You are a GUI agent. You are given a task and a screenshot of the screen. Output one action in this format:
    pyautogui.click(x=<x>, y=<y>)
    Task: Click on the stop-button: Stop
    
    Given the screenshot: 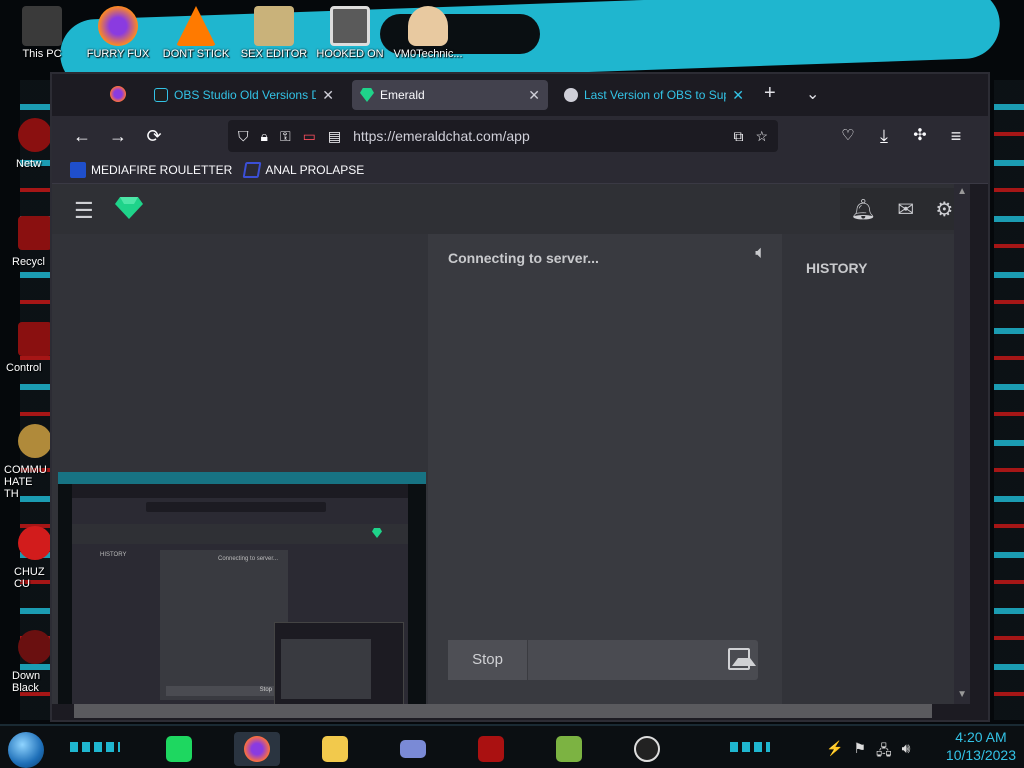 What is the action you would take?
    pyautogui.click(x=488, y=660)
    